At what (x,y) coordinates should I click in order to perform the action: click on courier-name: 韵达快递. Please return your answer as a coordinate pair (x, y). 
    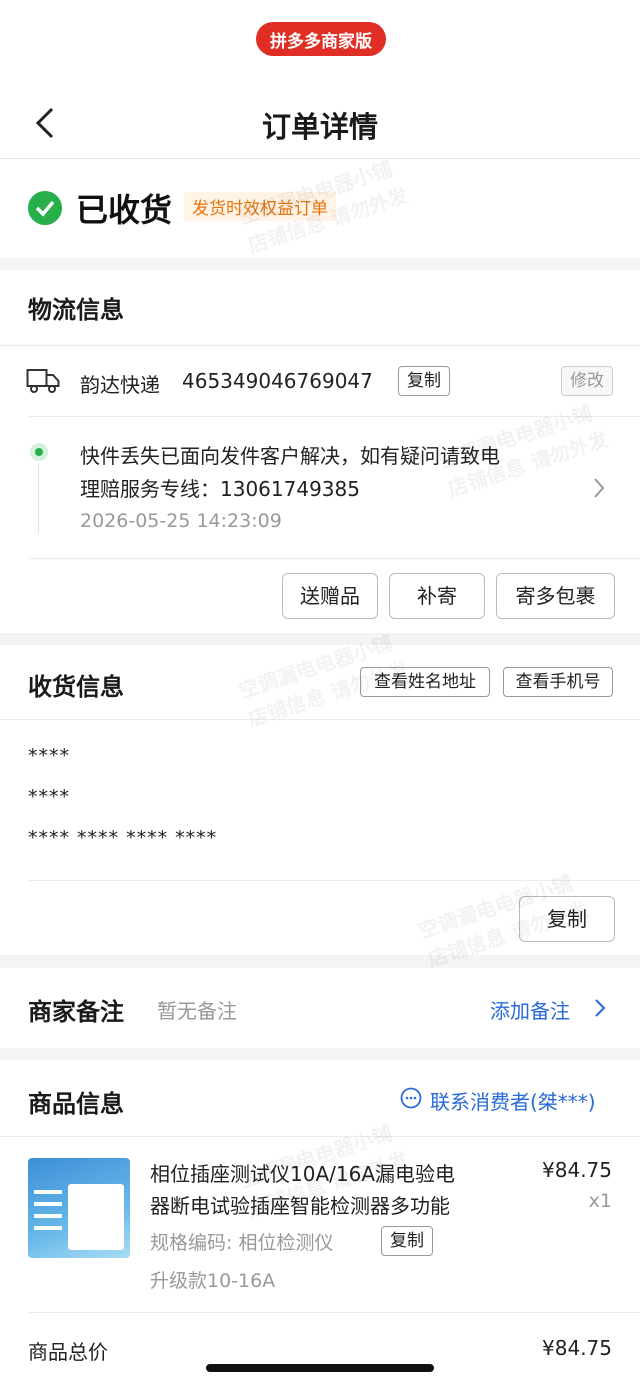
    Looking at the image, I should click on (120, 385).